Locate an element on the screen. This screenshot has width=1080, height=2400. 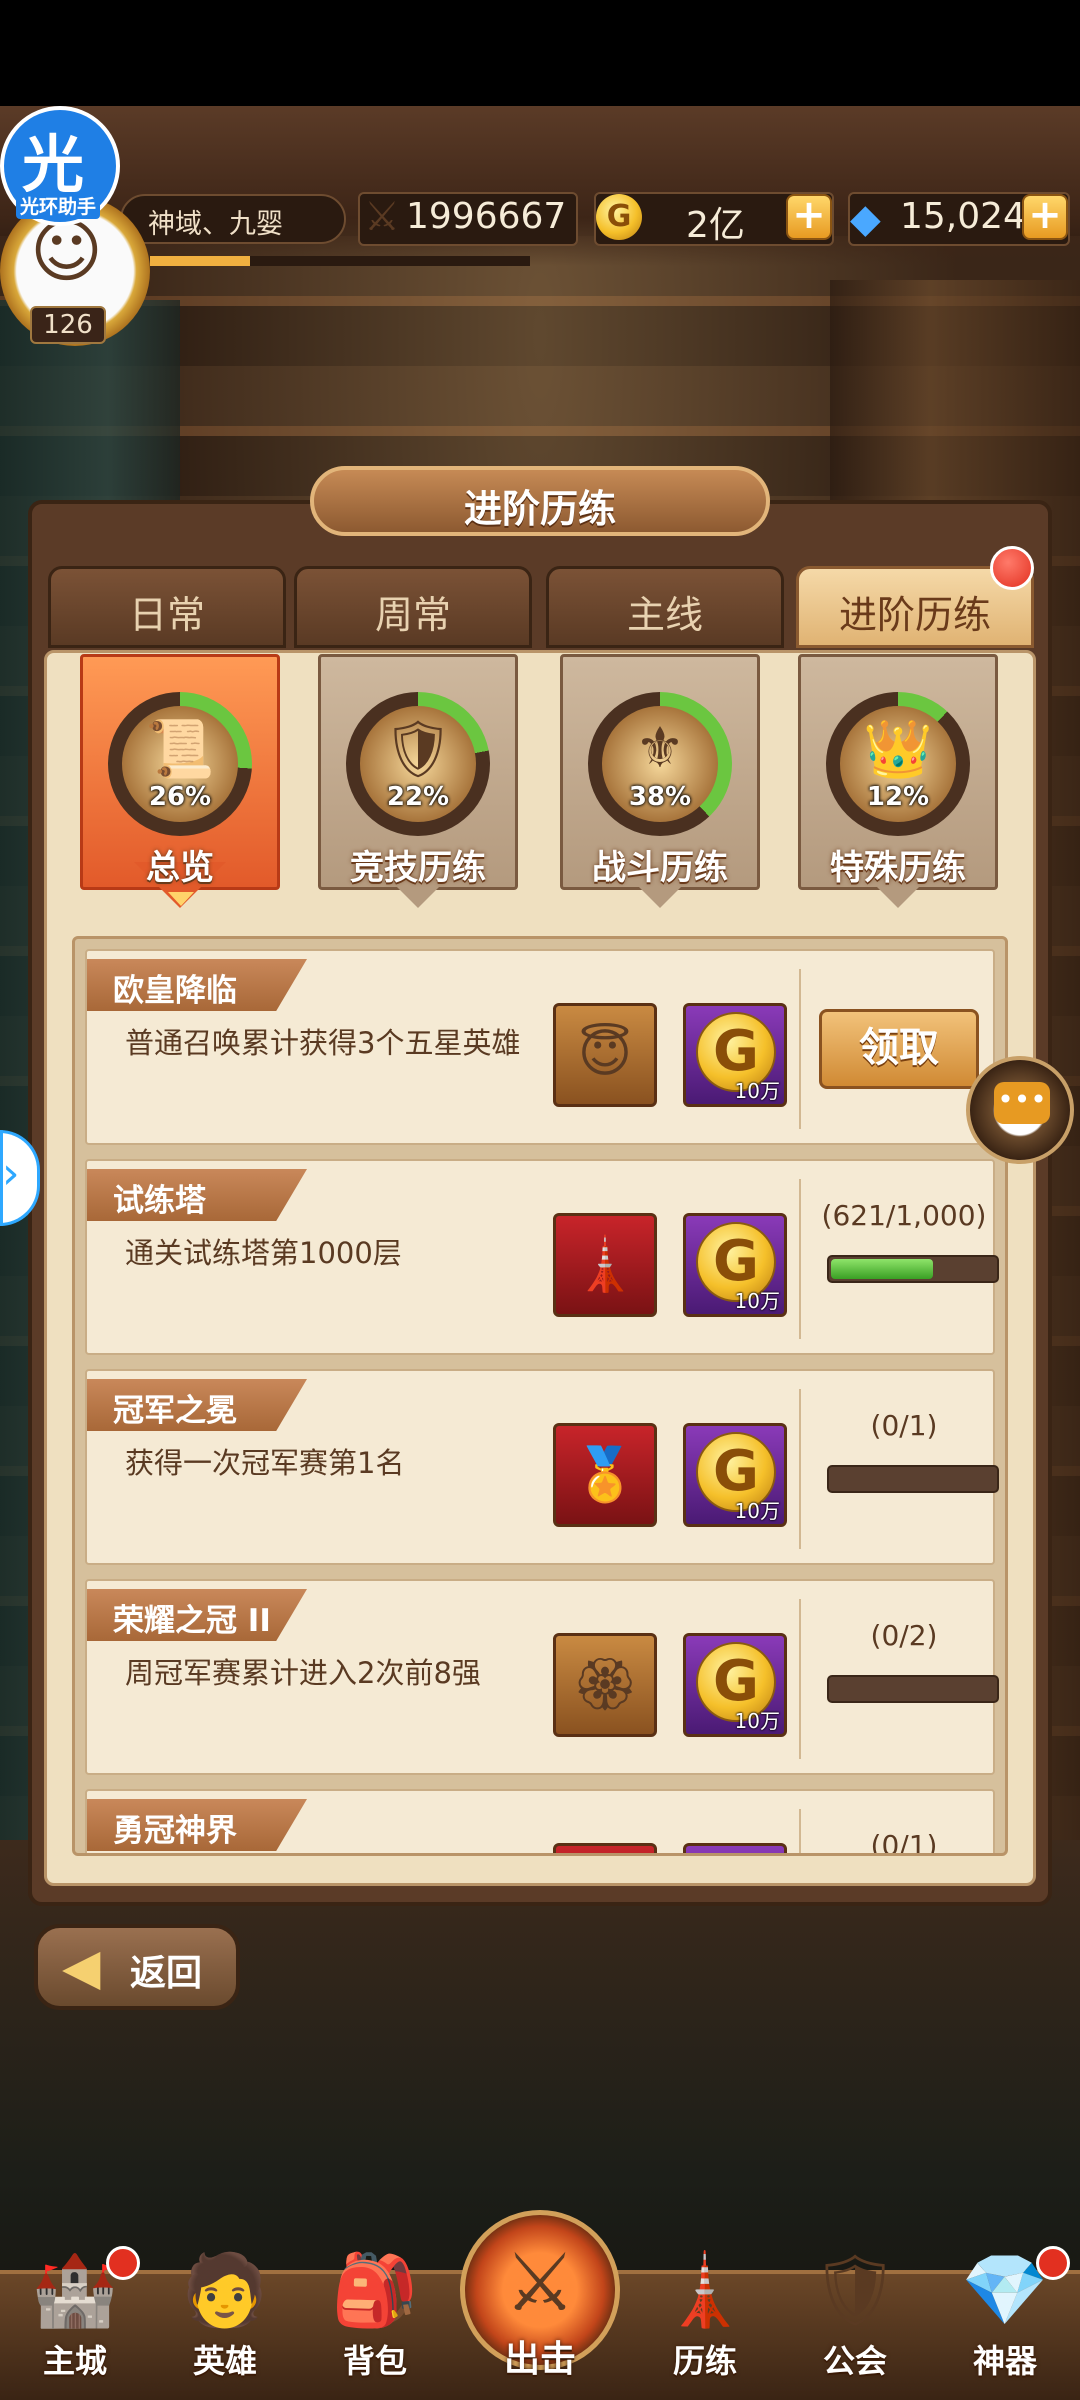
laurel-emblem-icon: 🏵 is located at coordinates (604, 1685).